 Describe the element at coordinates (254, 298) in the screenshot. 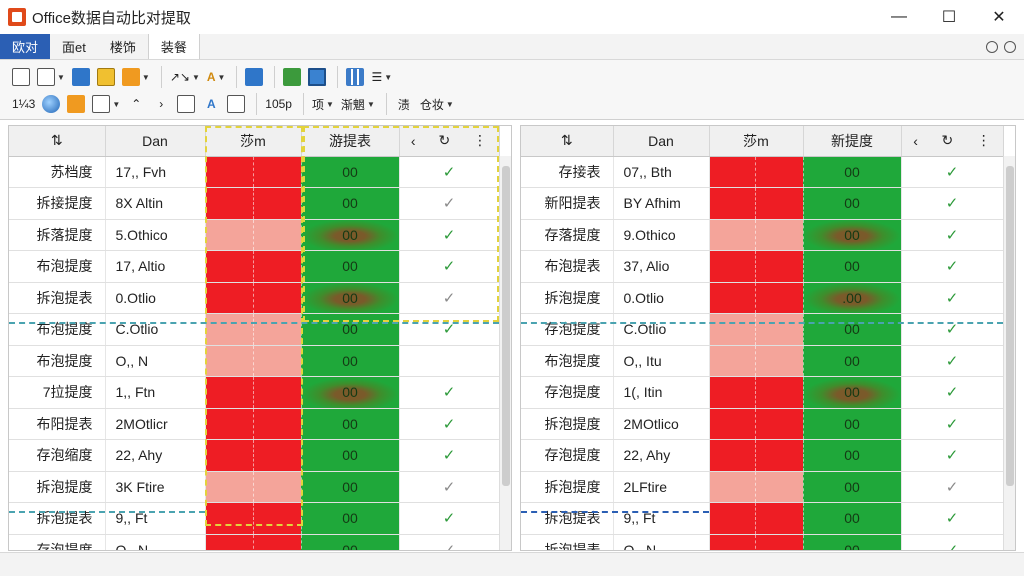

I see `left-table-row: 拆泡提表 0.Otlio 00 ✓` at that location.